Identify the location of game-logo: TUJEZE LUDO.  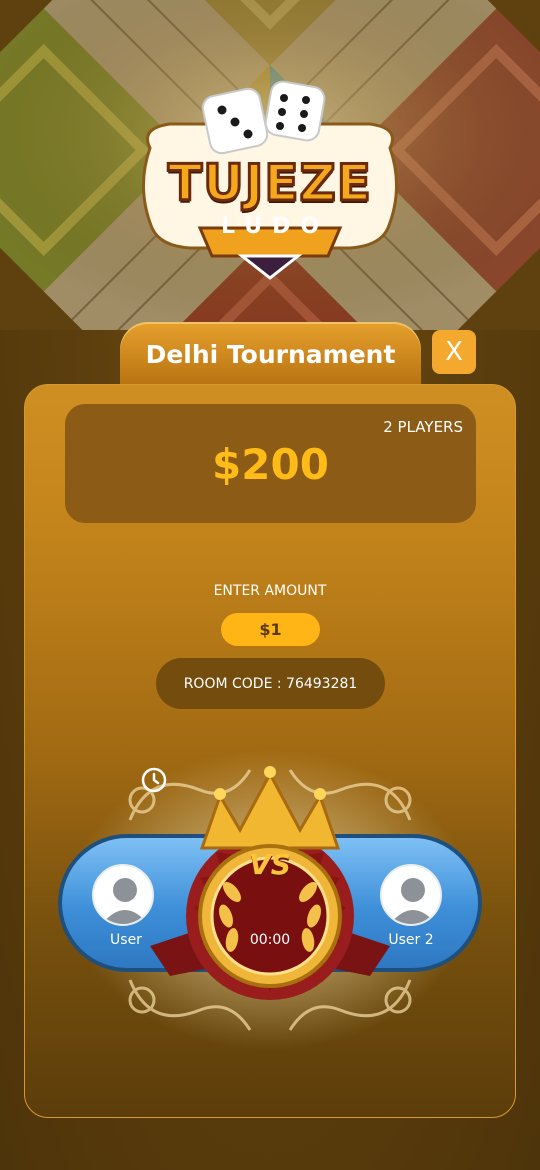
(270, 183).